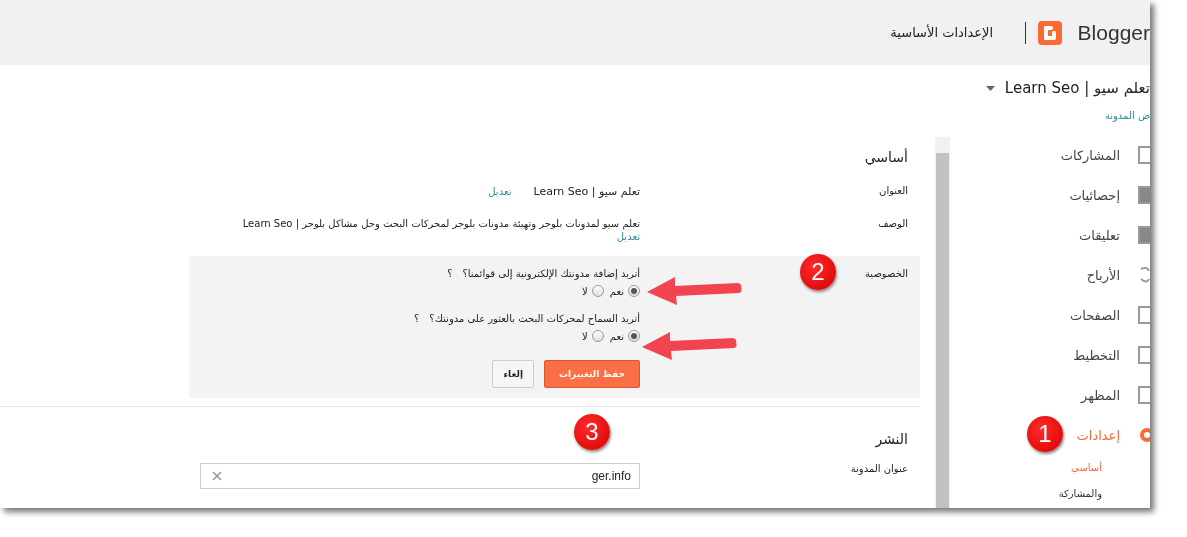 Image resolution: width=1187 pixels, height=537 pixels. Describe the element at coordinates (1105, 155) in the screenshot. I see `nav-item: المشاركات` at that location.